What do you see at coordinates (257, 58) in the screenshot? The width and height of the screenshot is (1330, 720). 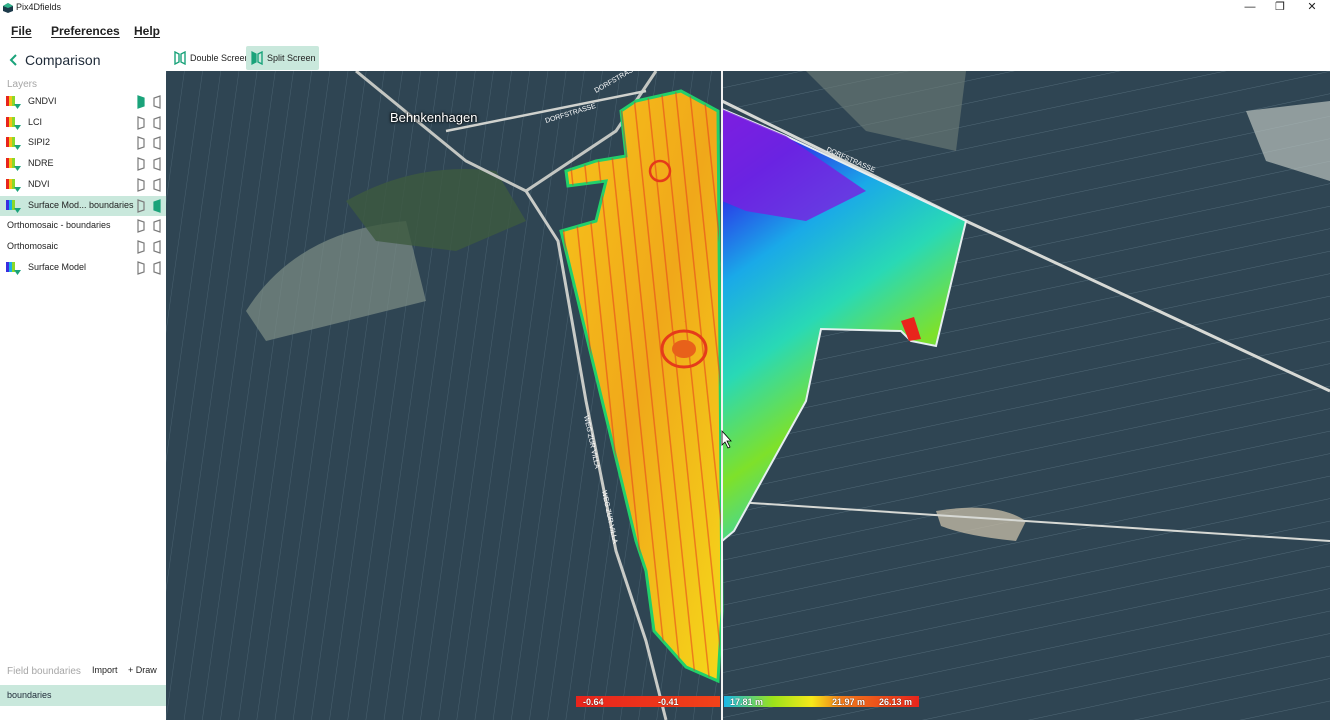 I see `split-screen-icon` at bounding box center [257, 58].